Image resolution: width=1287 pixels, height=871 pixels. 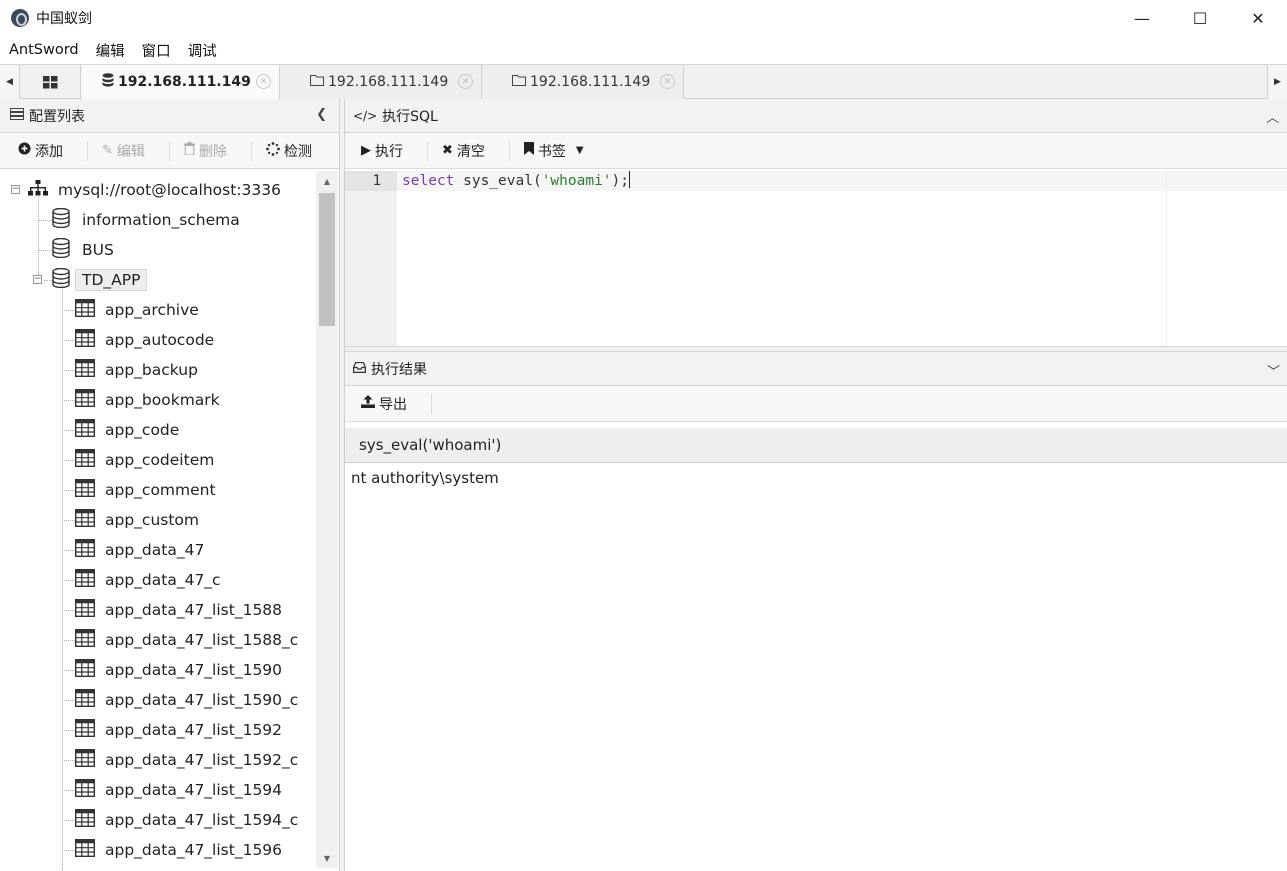 What do you see at coordinates (816, 116) in the screenshot?
I see `sql-panel-header: </> 执行SQL ︿` at bounding box center [816, 116].